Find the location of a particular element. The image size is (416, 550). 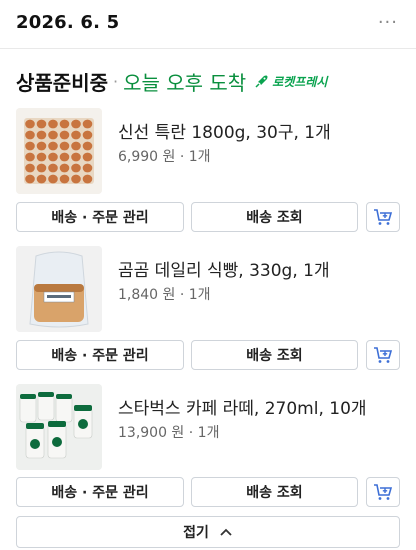

product-price: 6,990 원 · 1개 is located at coordinates (164, 157).